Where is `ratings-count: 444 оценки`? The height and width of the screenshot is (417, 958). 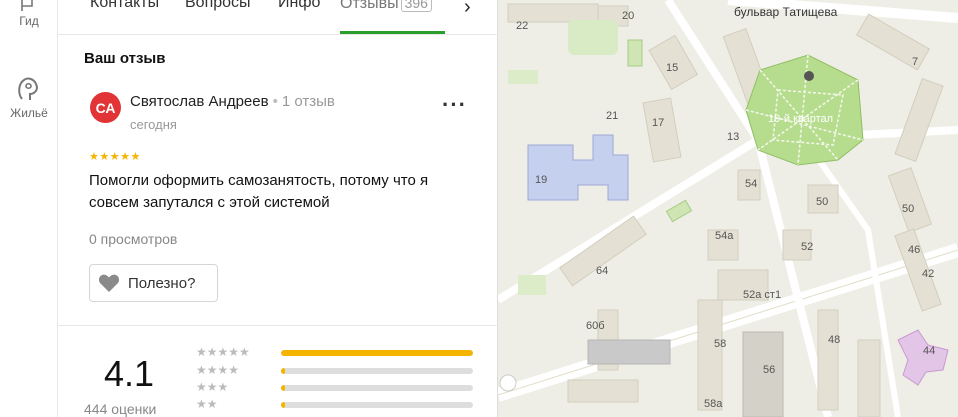
ratings-count: 444 оценки is located at coordinates (120, 409).